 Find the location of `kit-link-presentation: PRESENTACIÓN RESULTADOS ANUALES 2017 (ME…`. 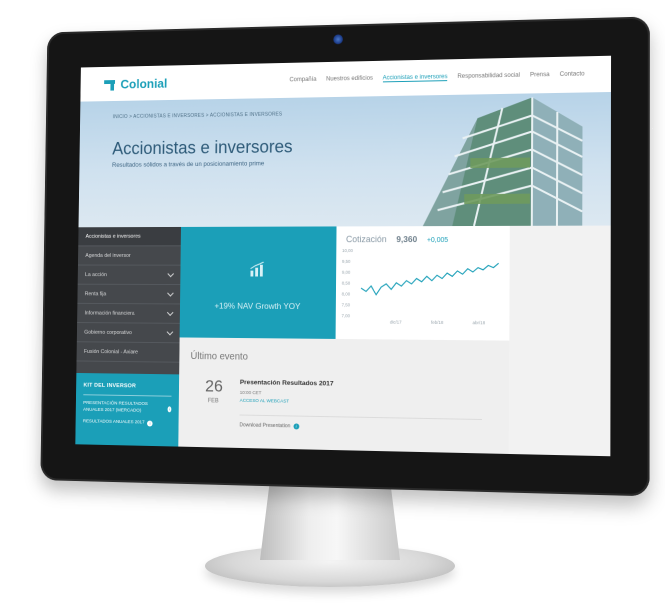

kit-link-presentation: PRESENTACIÓN RESULTADOS ANUALES 2017 (ME… is located at coordinates (127, 408).